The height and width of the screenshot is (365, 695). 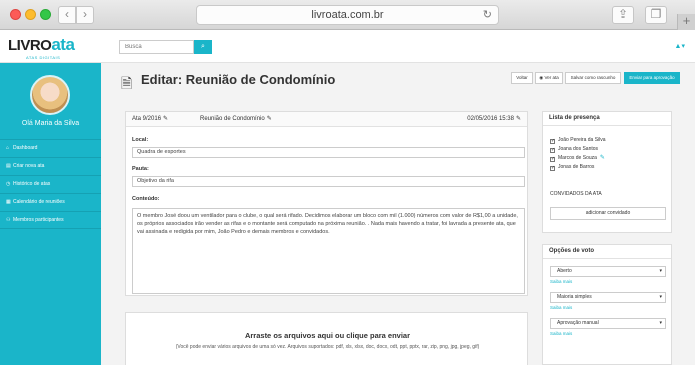 What do you see at coordinates (29, 166) in the screenshot?
I see `sidebar-item-label: Criar nova ata` at bounding box center [29, 166].